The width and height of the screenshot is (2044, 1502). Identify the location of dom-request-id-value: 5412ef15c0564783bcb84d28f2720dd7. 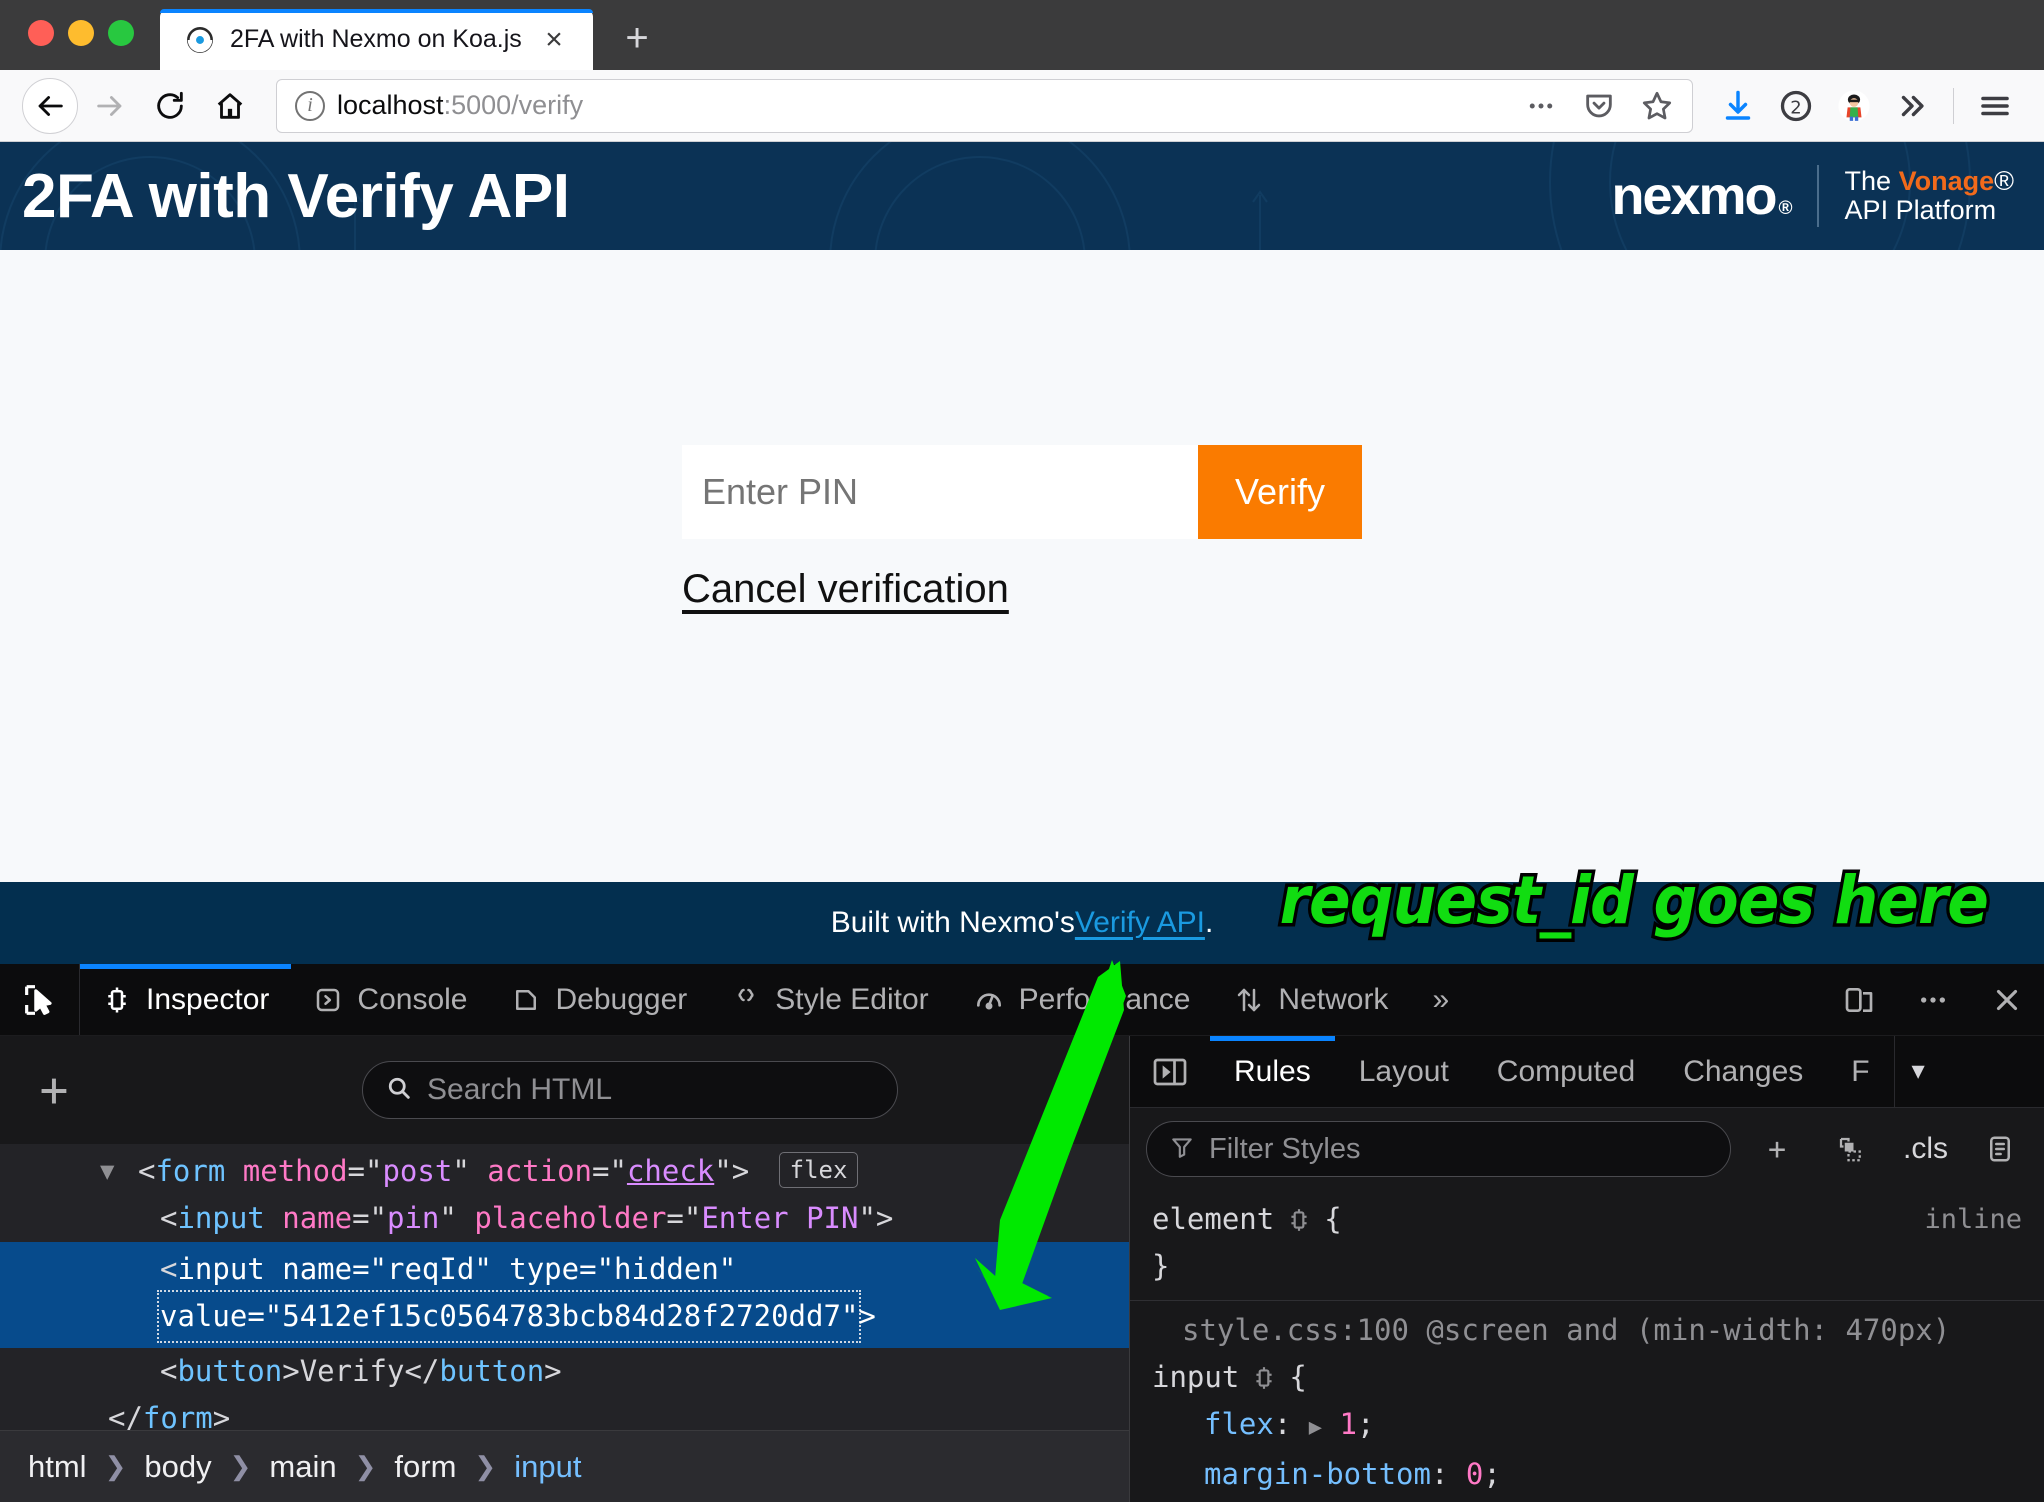
(561, 1316).